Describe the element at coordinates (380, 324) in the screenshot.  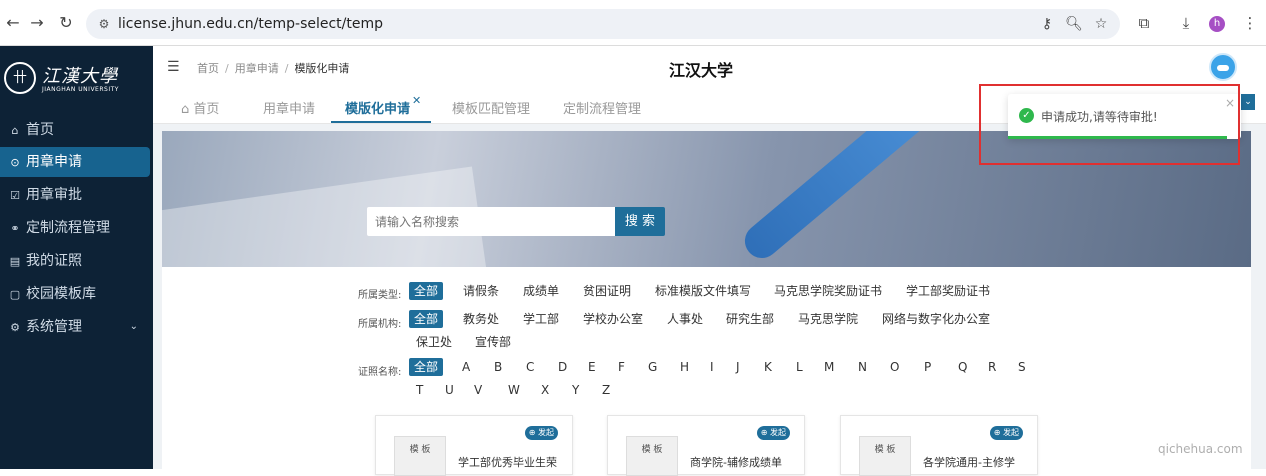
I see `org-filter-label: 所属机构:` at that location.